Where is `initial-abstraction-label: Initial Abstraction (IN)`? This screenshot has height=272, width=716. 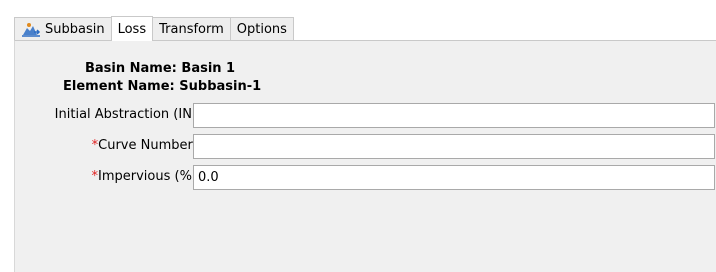
initial-abstraction-label: Initial Abstraction (IN) is located at coordinates (125, 114).